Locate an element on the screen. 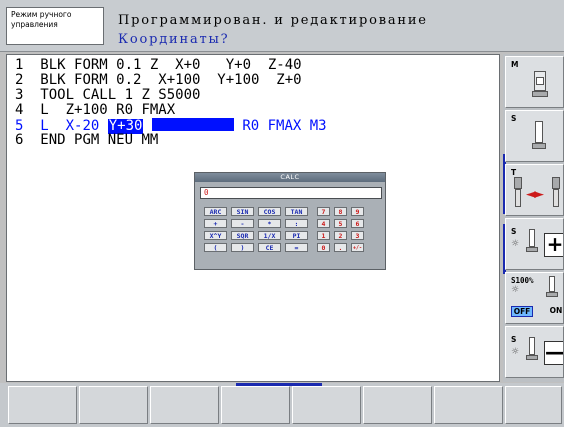 This screenshot has width=564, height=427. calc-key-8: 8 is located at coordinates (340, 211).